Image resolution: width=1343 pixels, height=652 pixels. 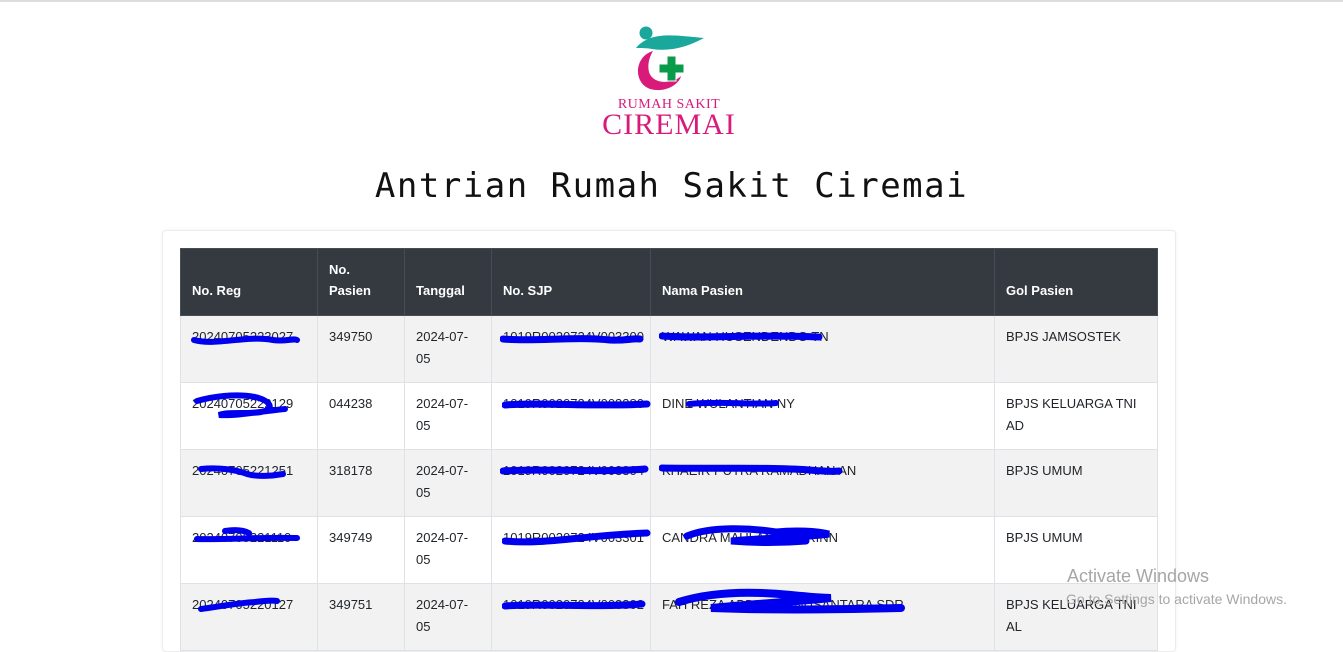 I want to click on logo-mark-icon, so click(x=670, y=58).